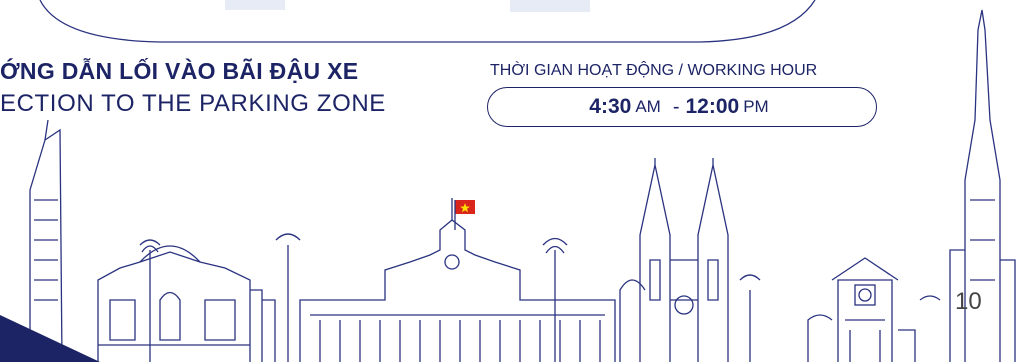 The height and width of the screenshot is (362, 1025). What do you see at coordinates (50, 338) in the screenshot?
I see `corner-triangle` at bounding box center [50, 338].